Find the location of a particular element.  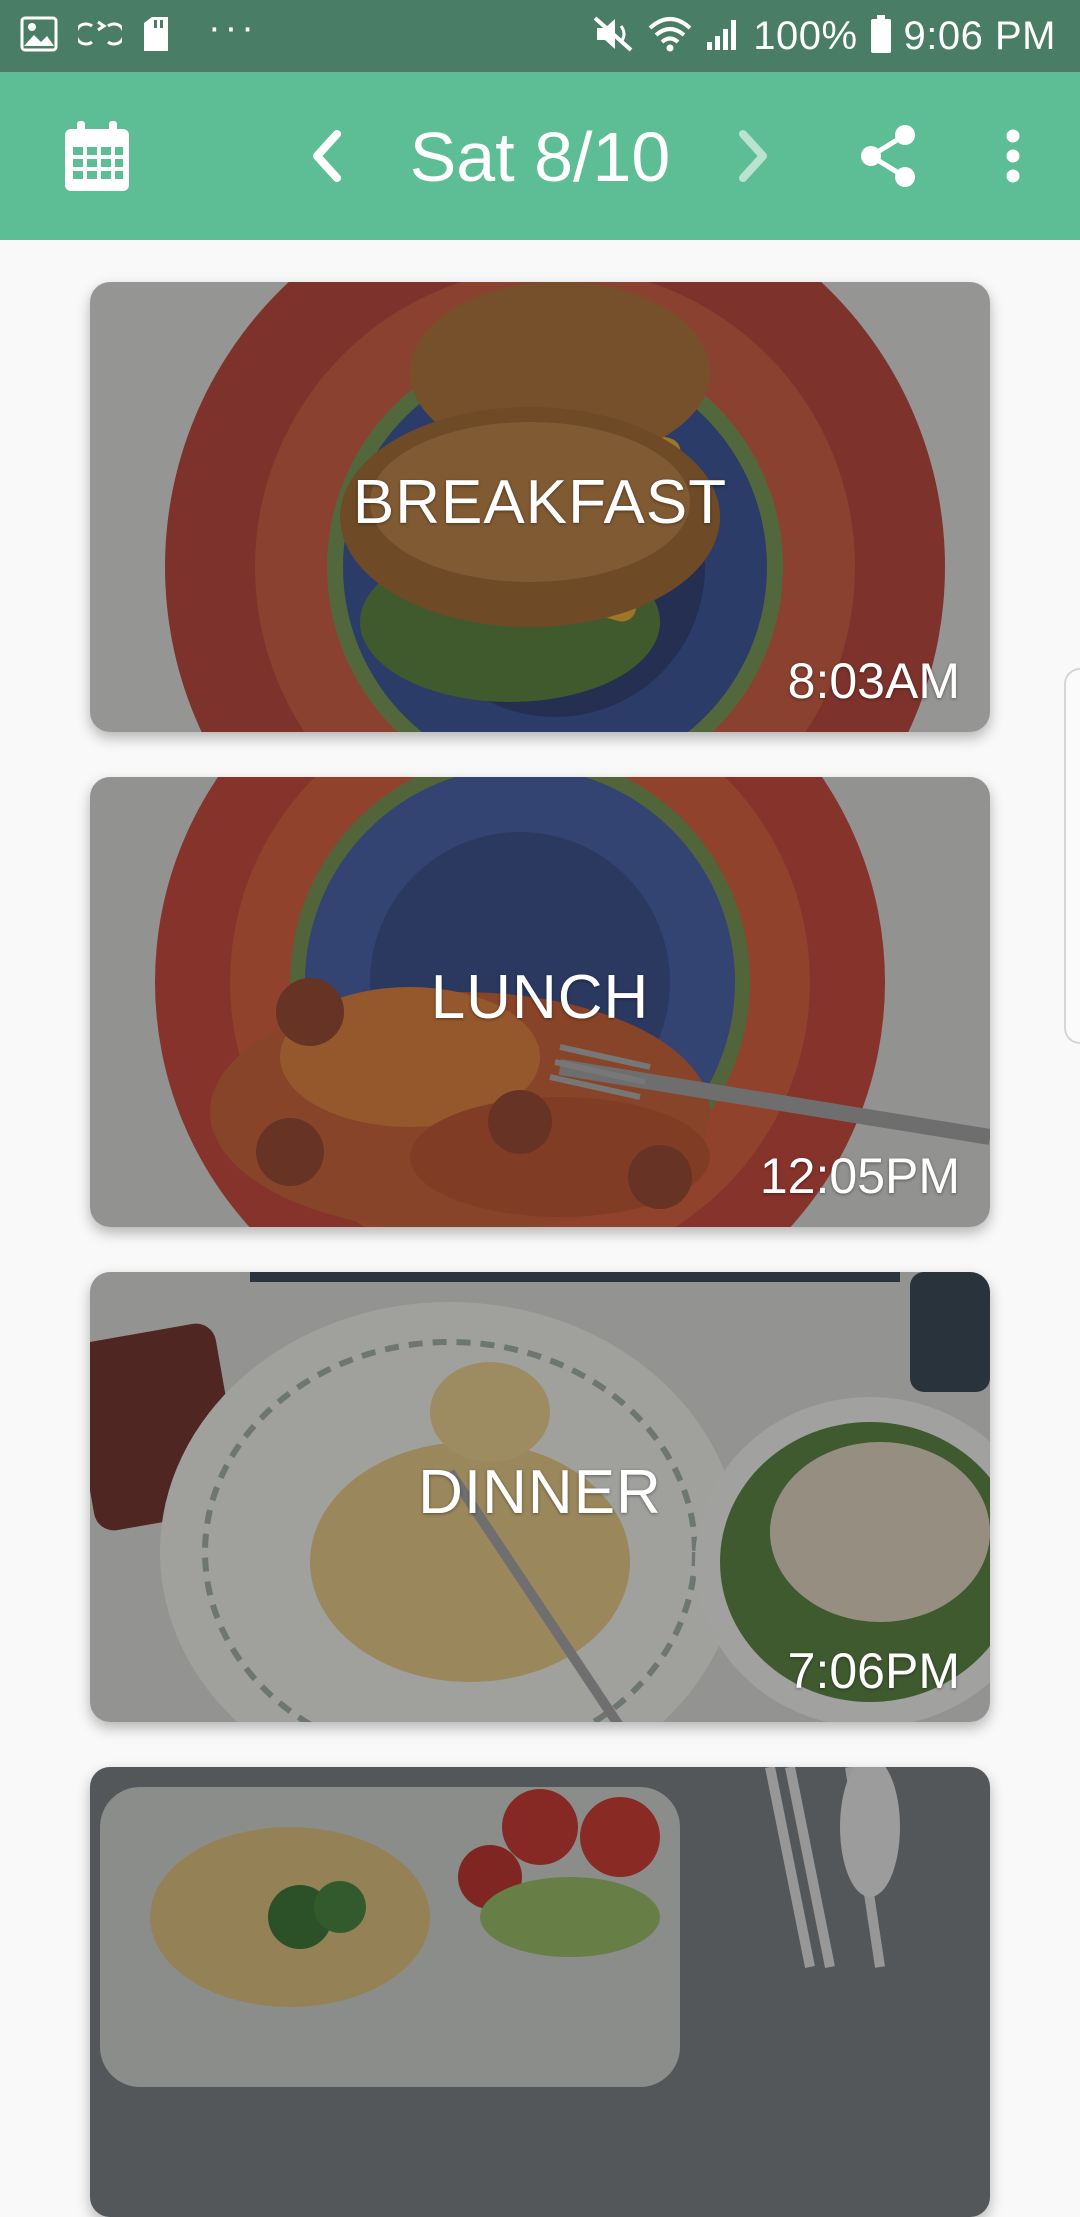

app-bar: Sat 8/10 is located at coordinates (540, 156).